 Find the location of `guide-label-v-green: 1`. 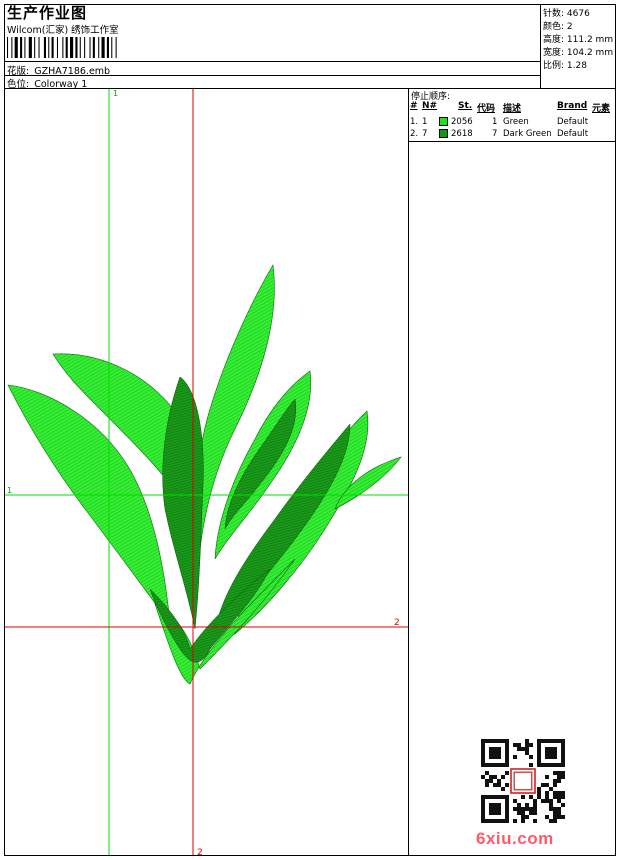

guide-label-v-green: 1 is located at coordinates (115, 93).